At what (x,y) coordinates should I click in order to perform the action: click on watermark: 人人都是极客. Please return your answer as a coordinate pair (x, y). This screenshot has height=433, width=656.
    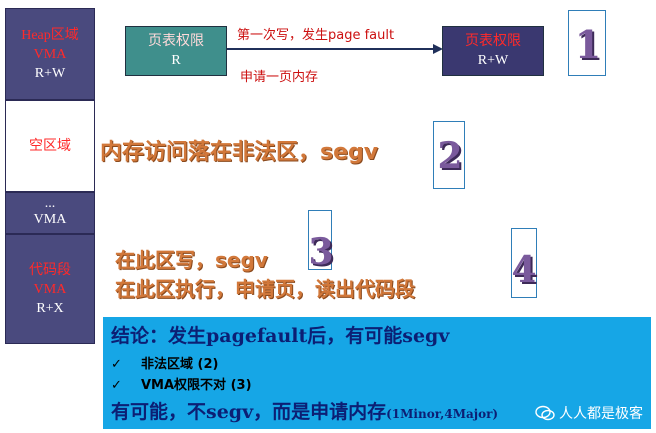
    Looking at the image, I should click on (589, 413).